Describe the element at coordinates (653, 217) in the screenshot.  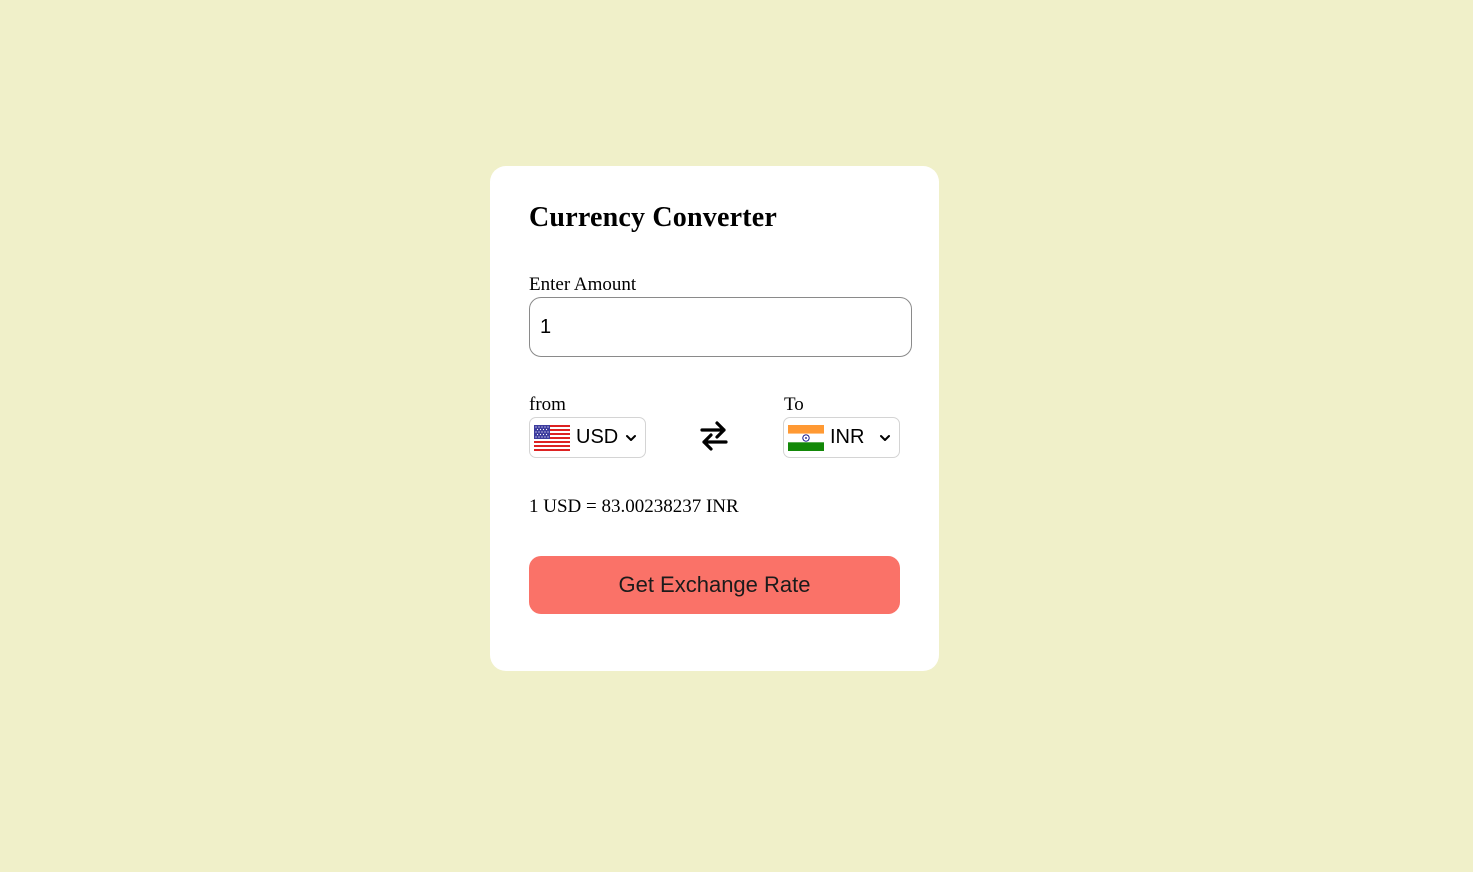
I see `page-title: Currency Converter` at that location.